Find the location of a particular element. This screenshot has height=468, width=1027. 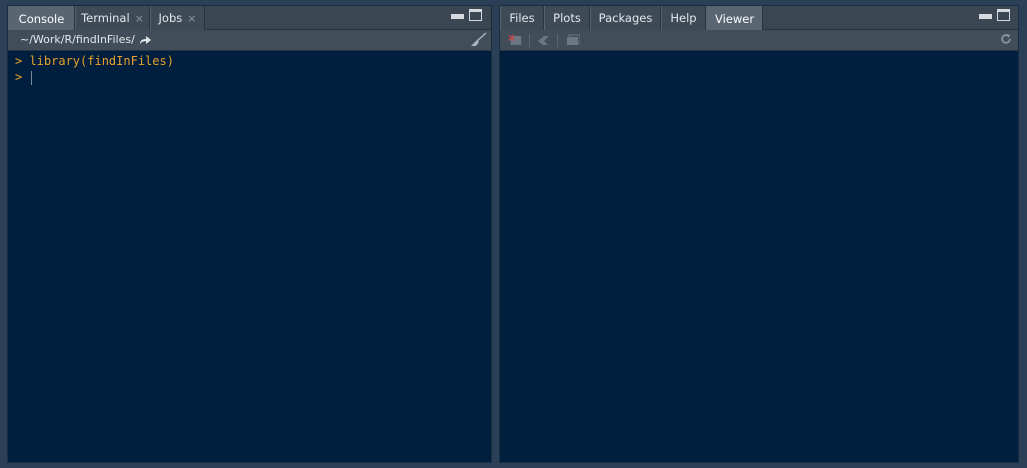

tab-plots: Plots is located at coordinates (567, 18).